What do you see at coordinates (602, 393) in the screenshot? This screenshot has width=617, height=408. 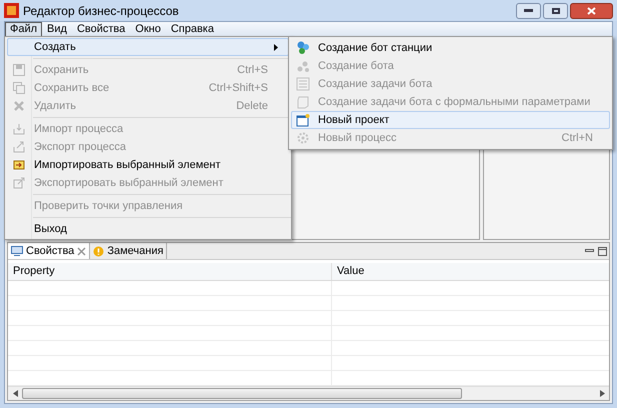 I see `scroll-right-icon` at bounding box center [602, 393].